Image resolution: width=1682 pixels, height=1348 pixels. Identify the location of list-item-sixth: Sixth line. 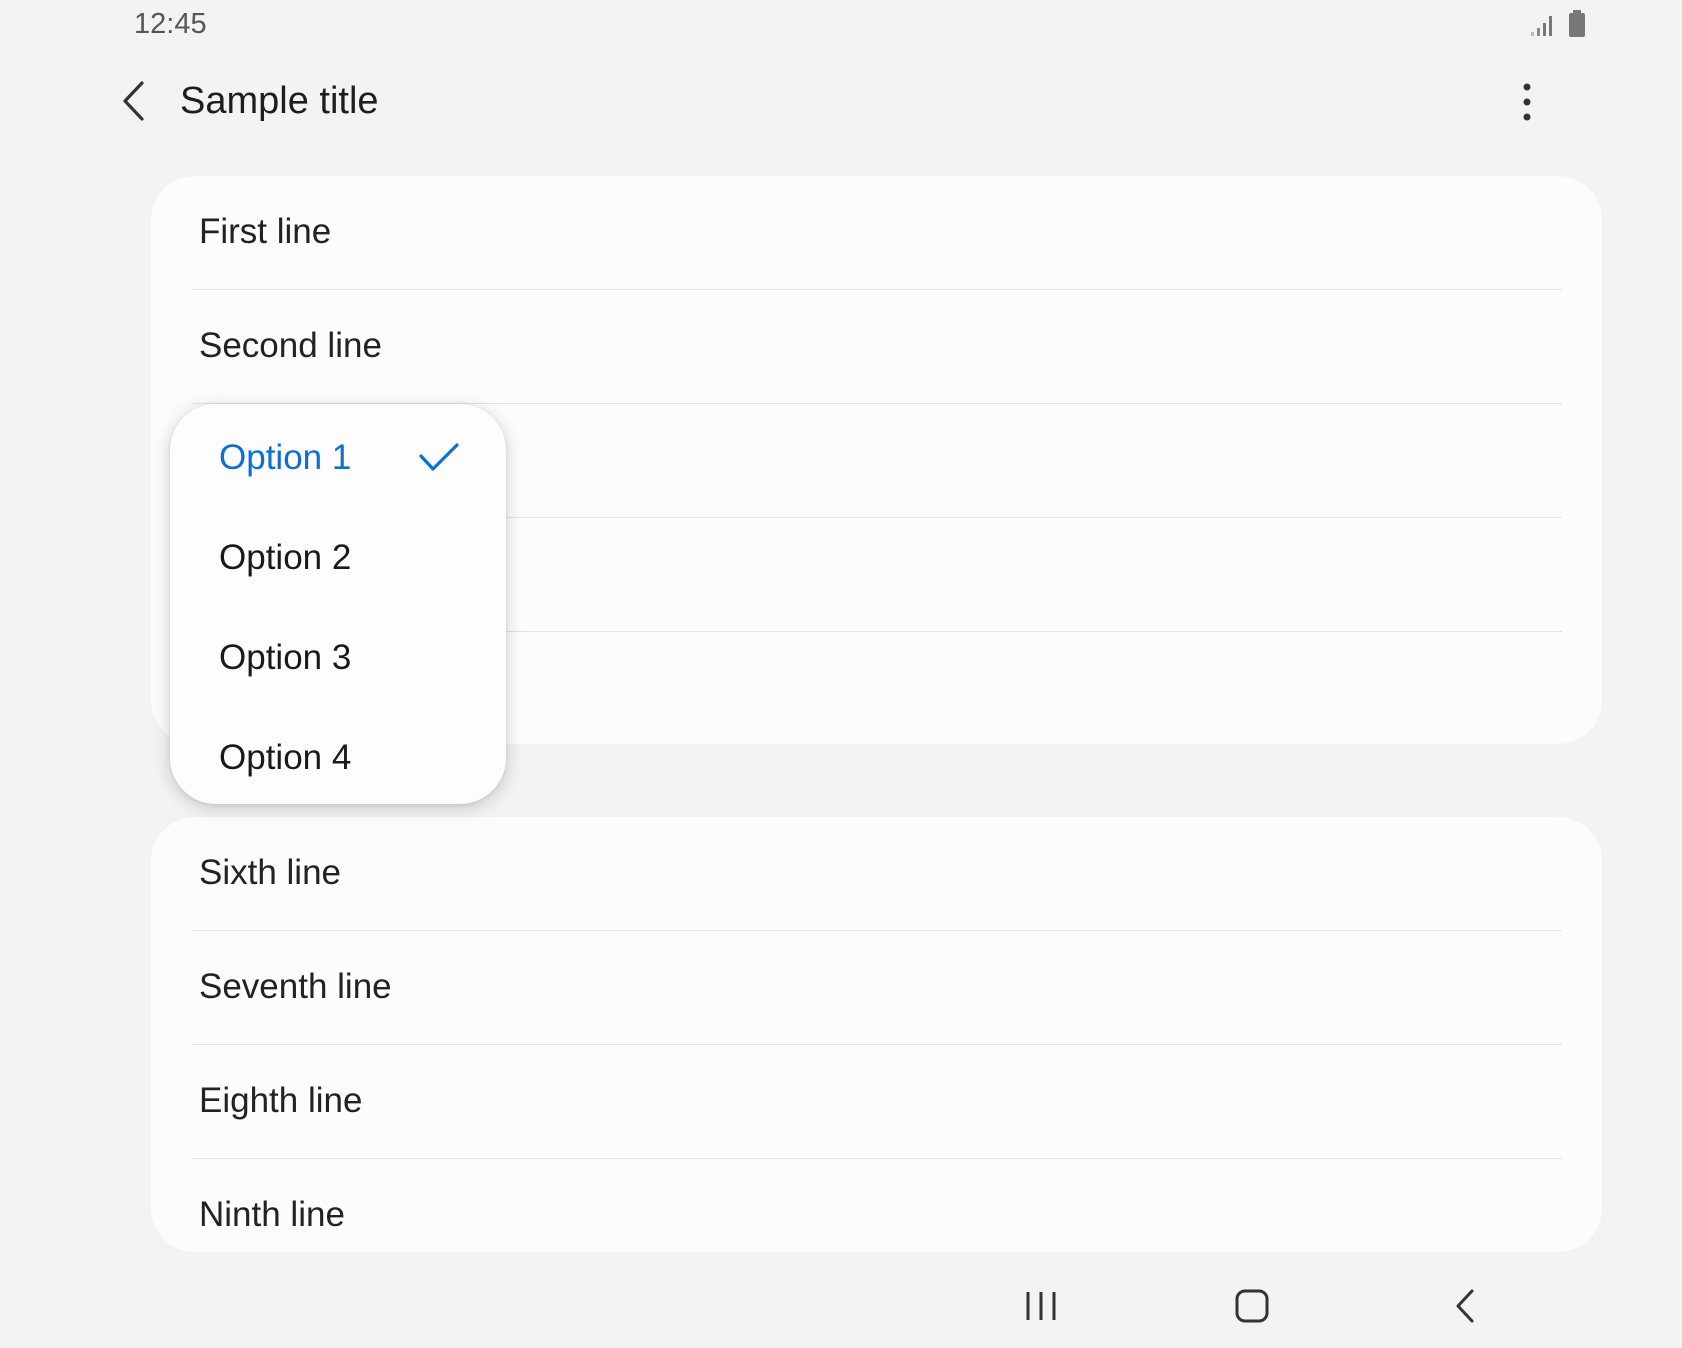
(876, 874).